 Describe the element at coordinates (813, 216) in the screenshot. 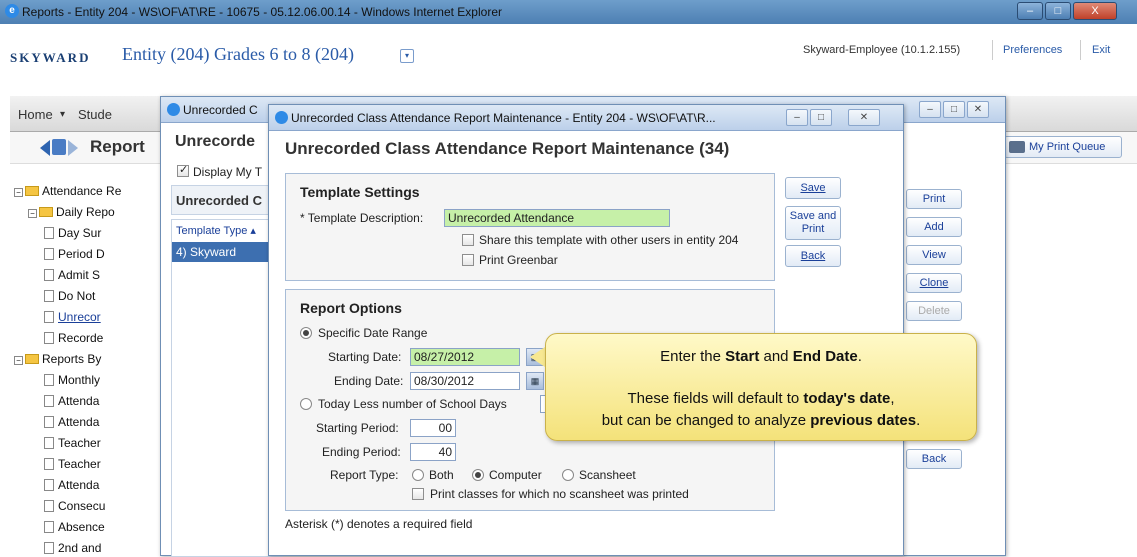

I see `save-and-print-label-1: Save and` at that location.